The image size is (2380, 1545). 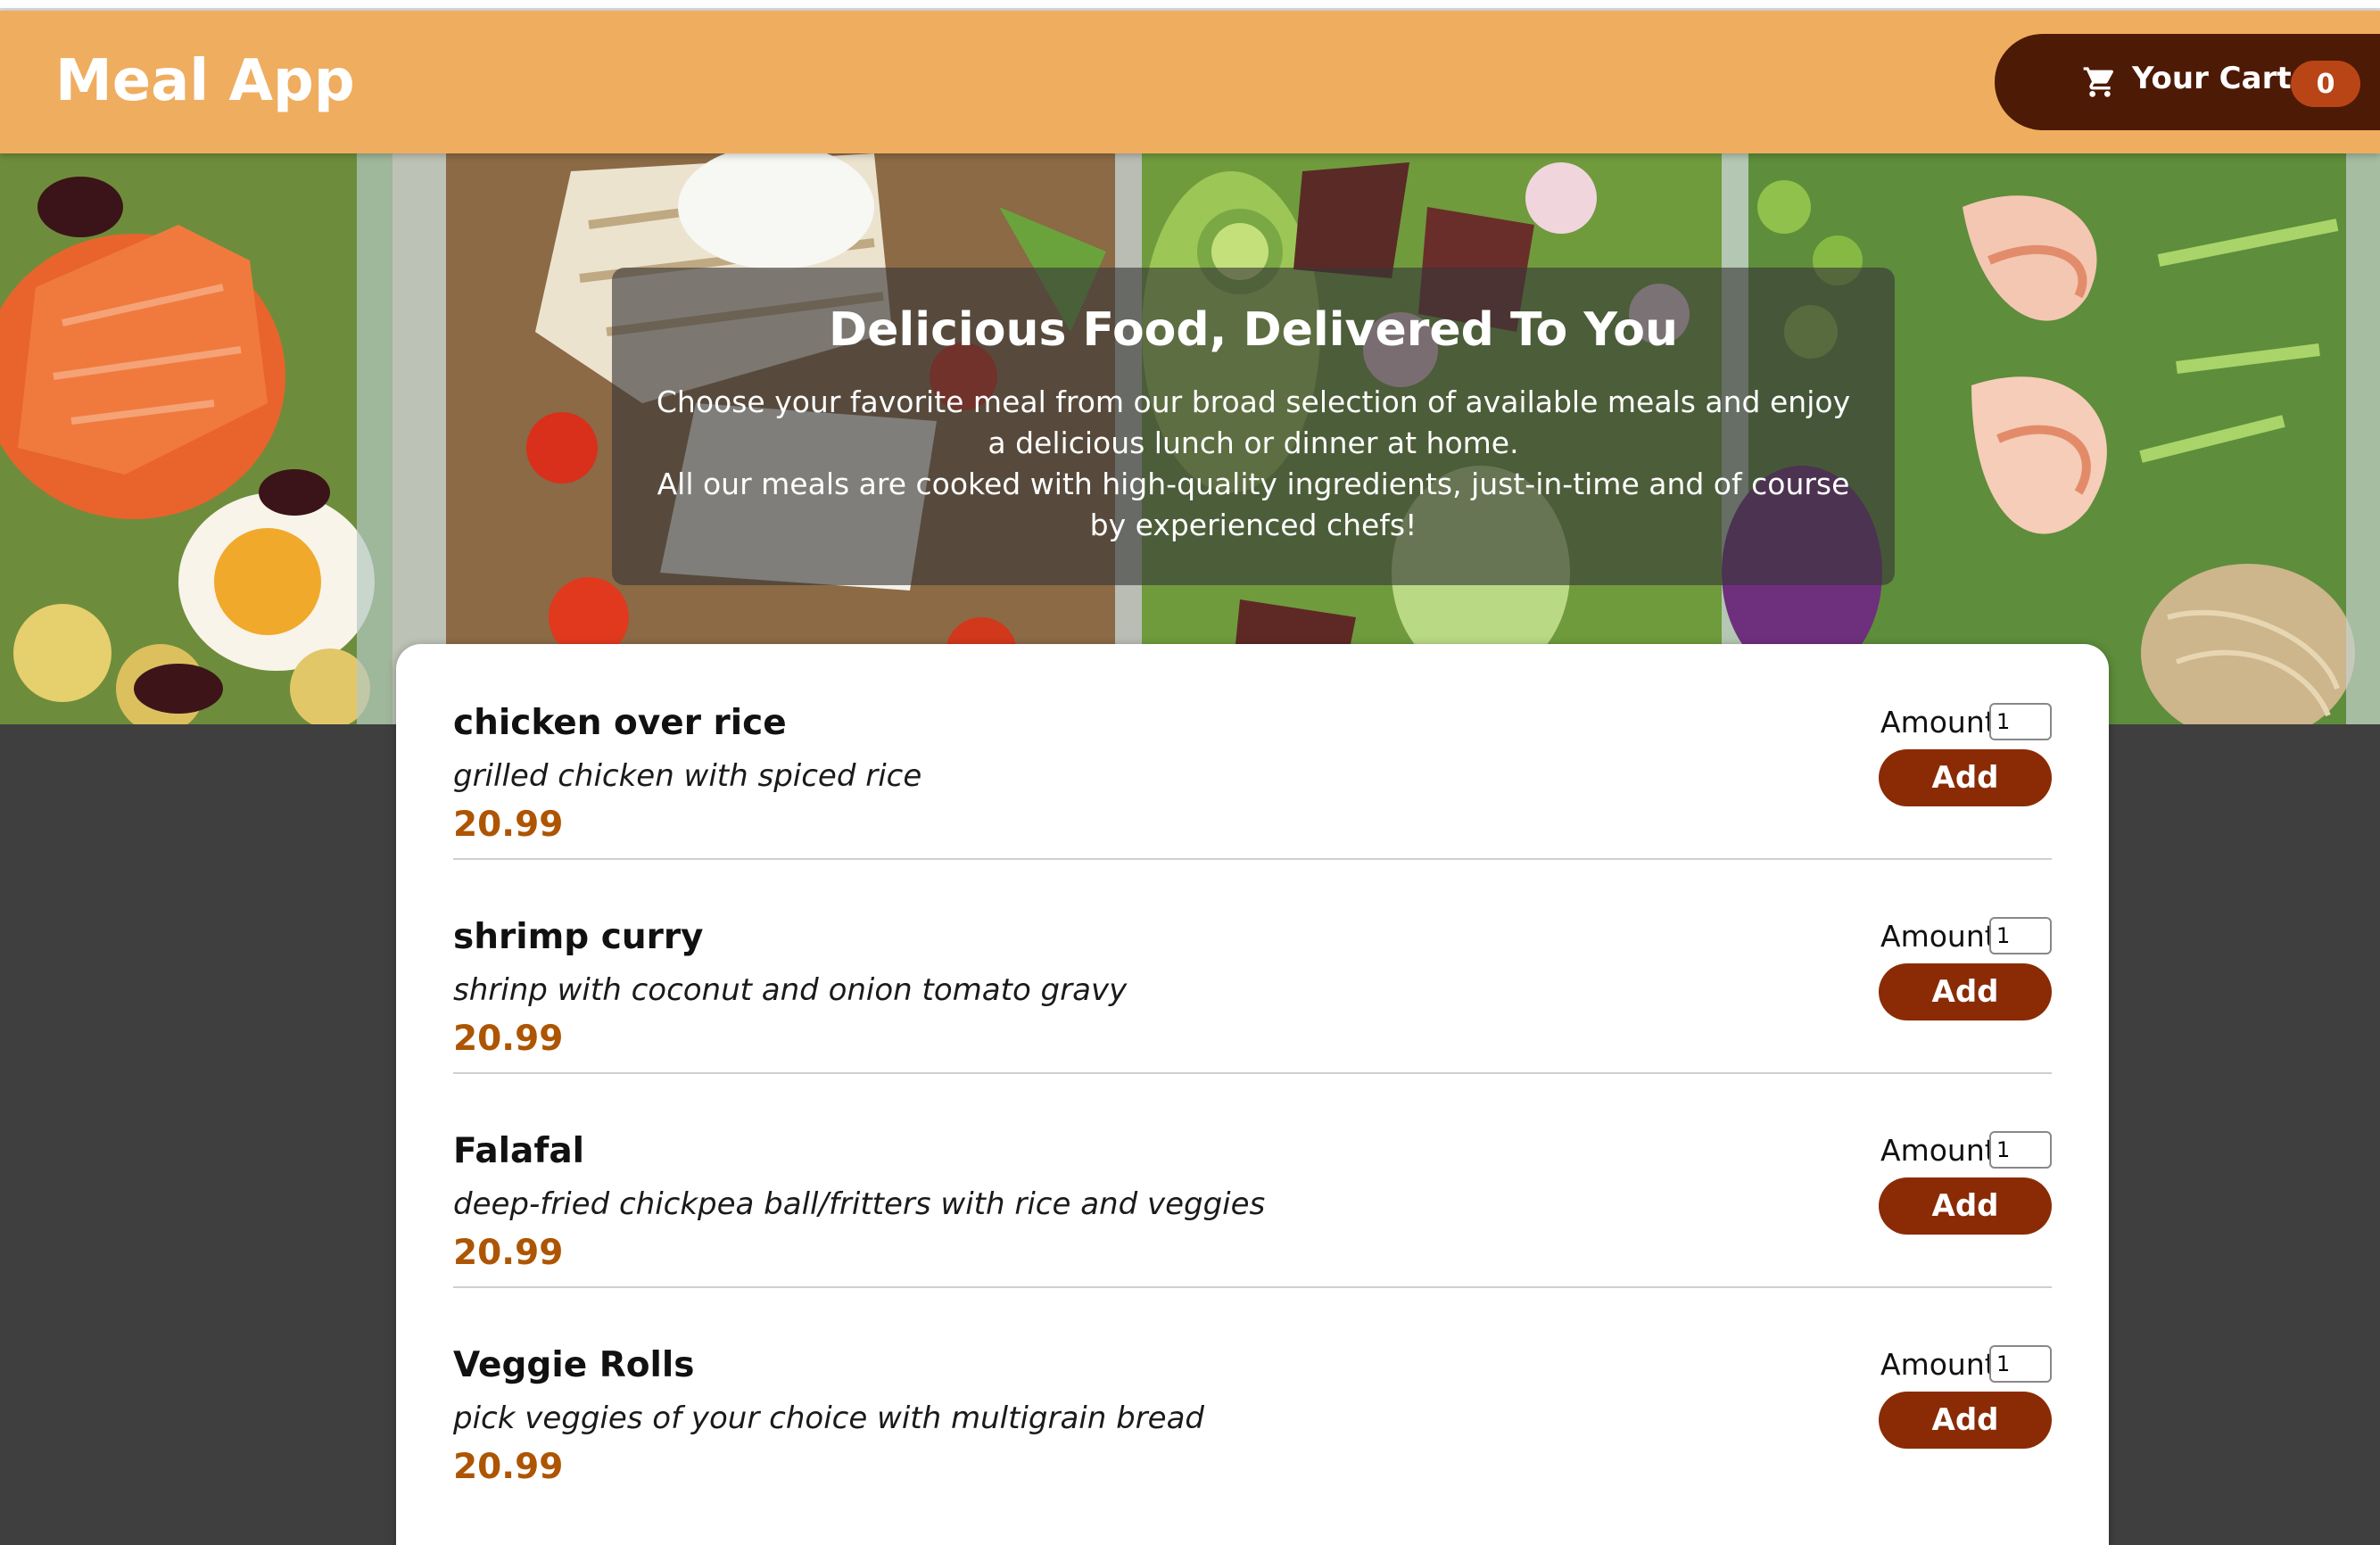 I want to click on window-top-border, so click(x=1190, y=5).